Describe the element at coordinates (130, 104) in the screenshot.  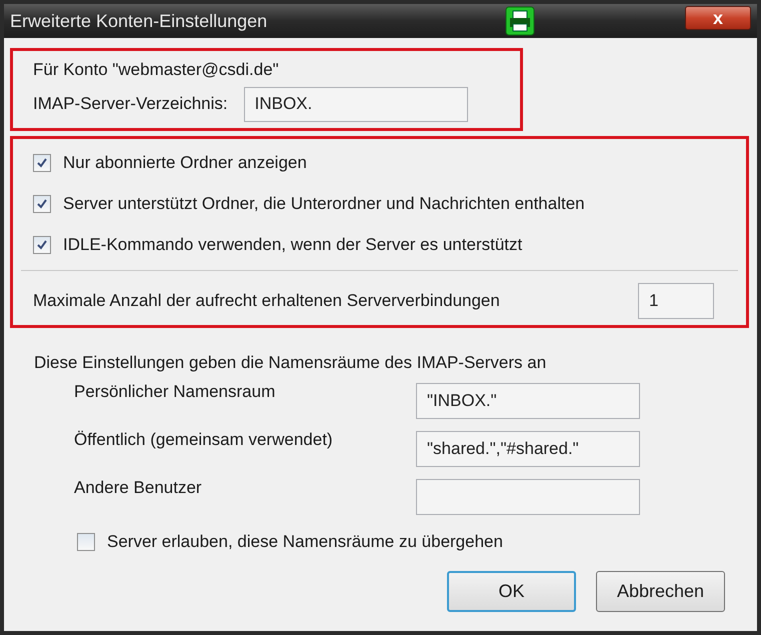
I see `directory-label: IMAP-Server-Verzeichnis:` at that location.